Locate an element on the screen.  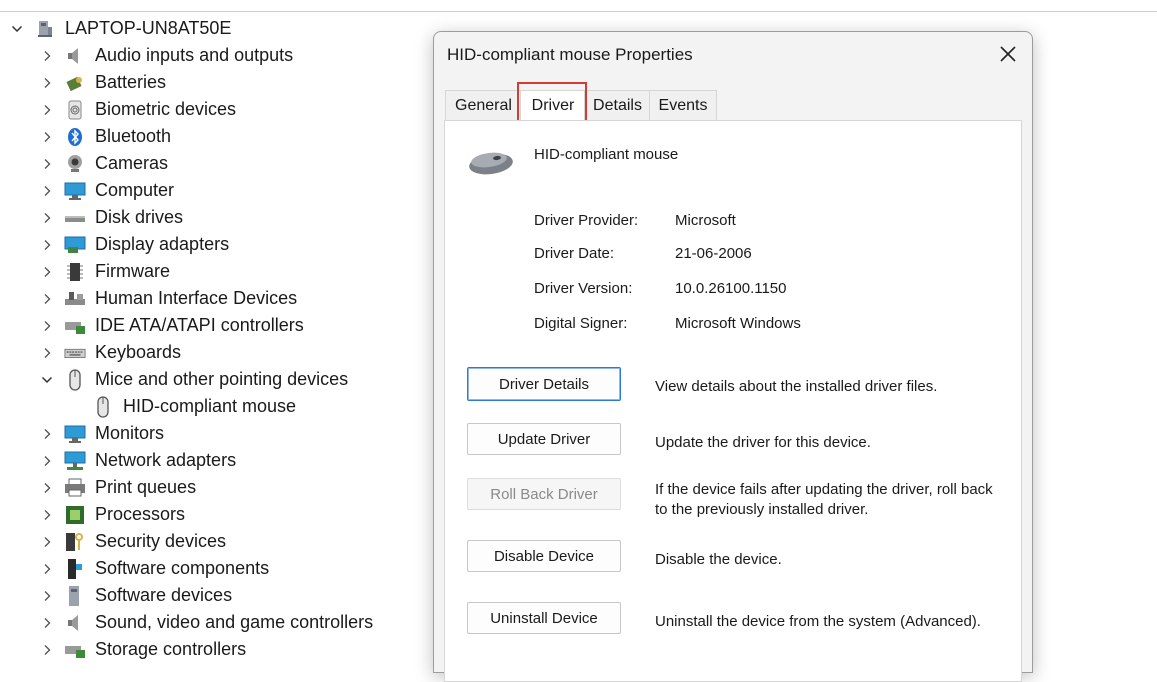
tree-item-cameras: Cameras is located at coordinates (104, 163).